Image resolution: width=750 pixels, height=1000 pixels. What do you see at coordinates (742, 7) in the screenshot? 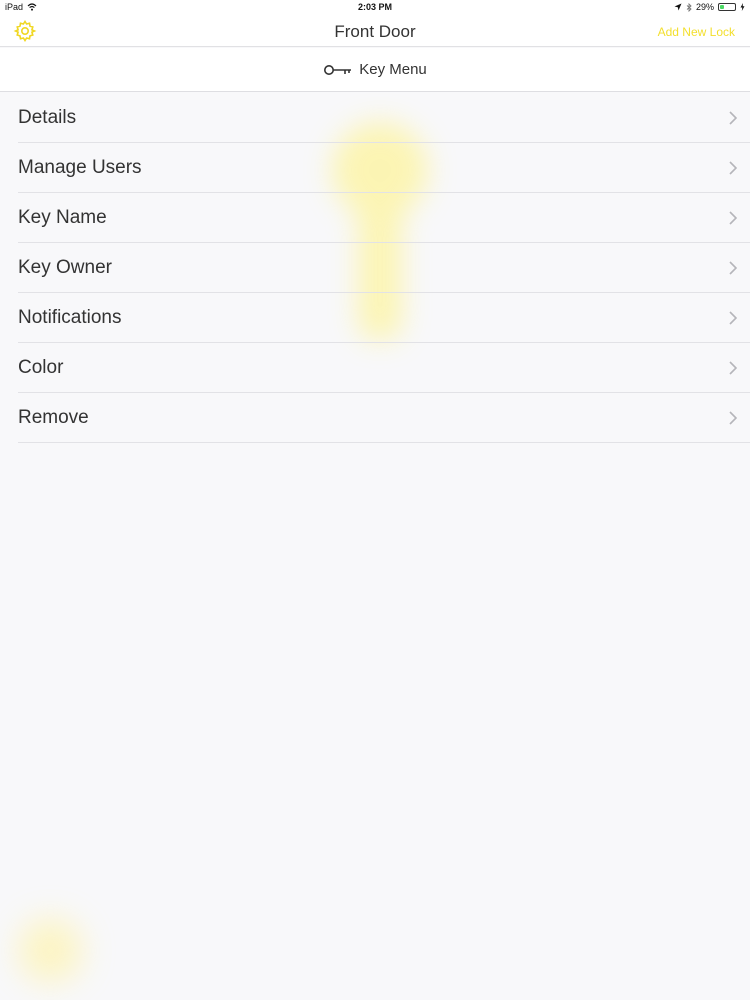
I see `charging-icon` at bounding box center [742, 7].